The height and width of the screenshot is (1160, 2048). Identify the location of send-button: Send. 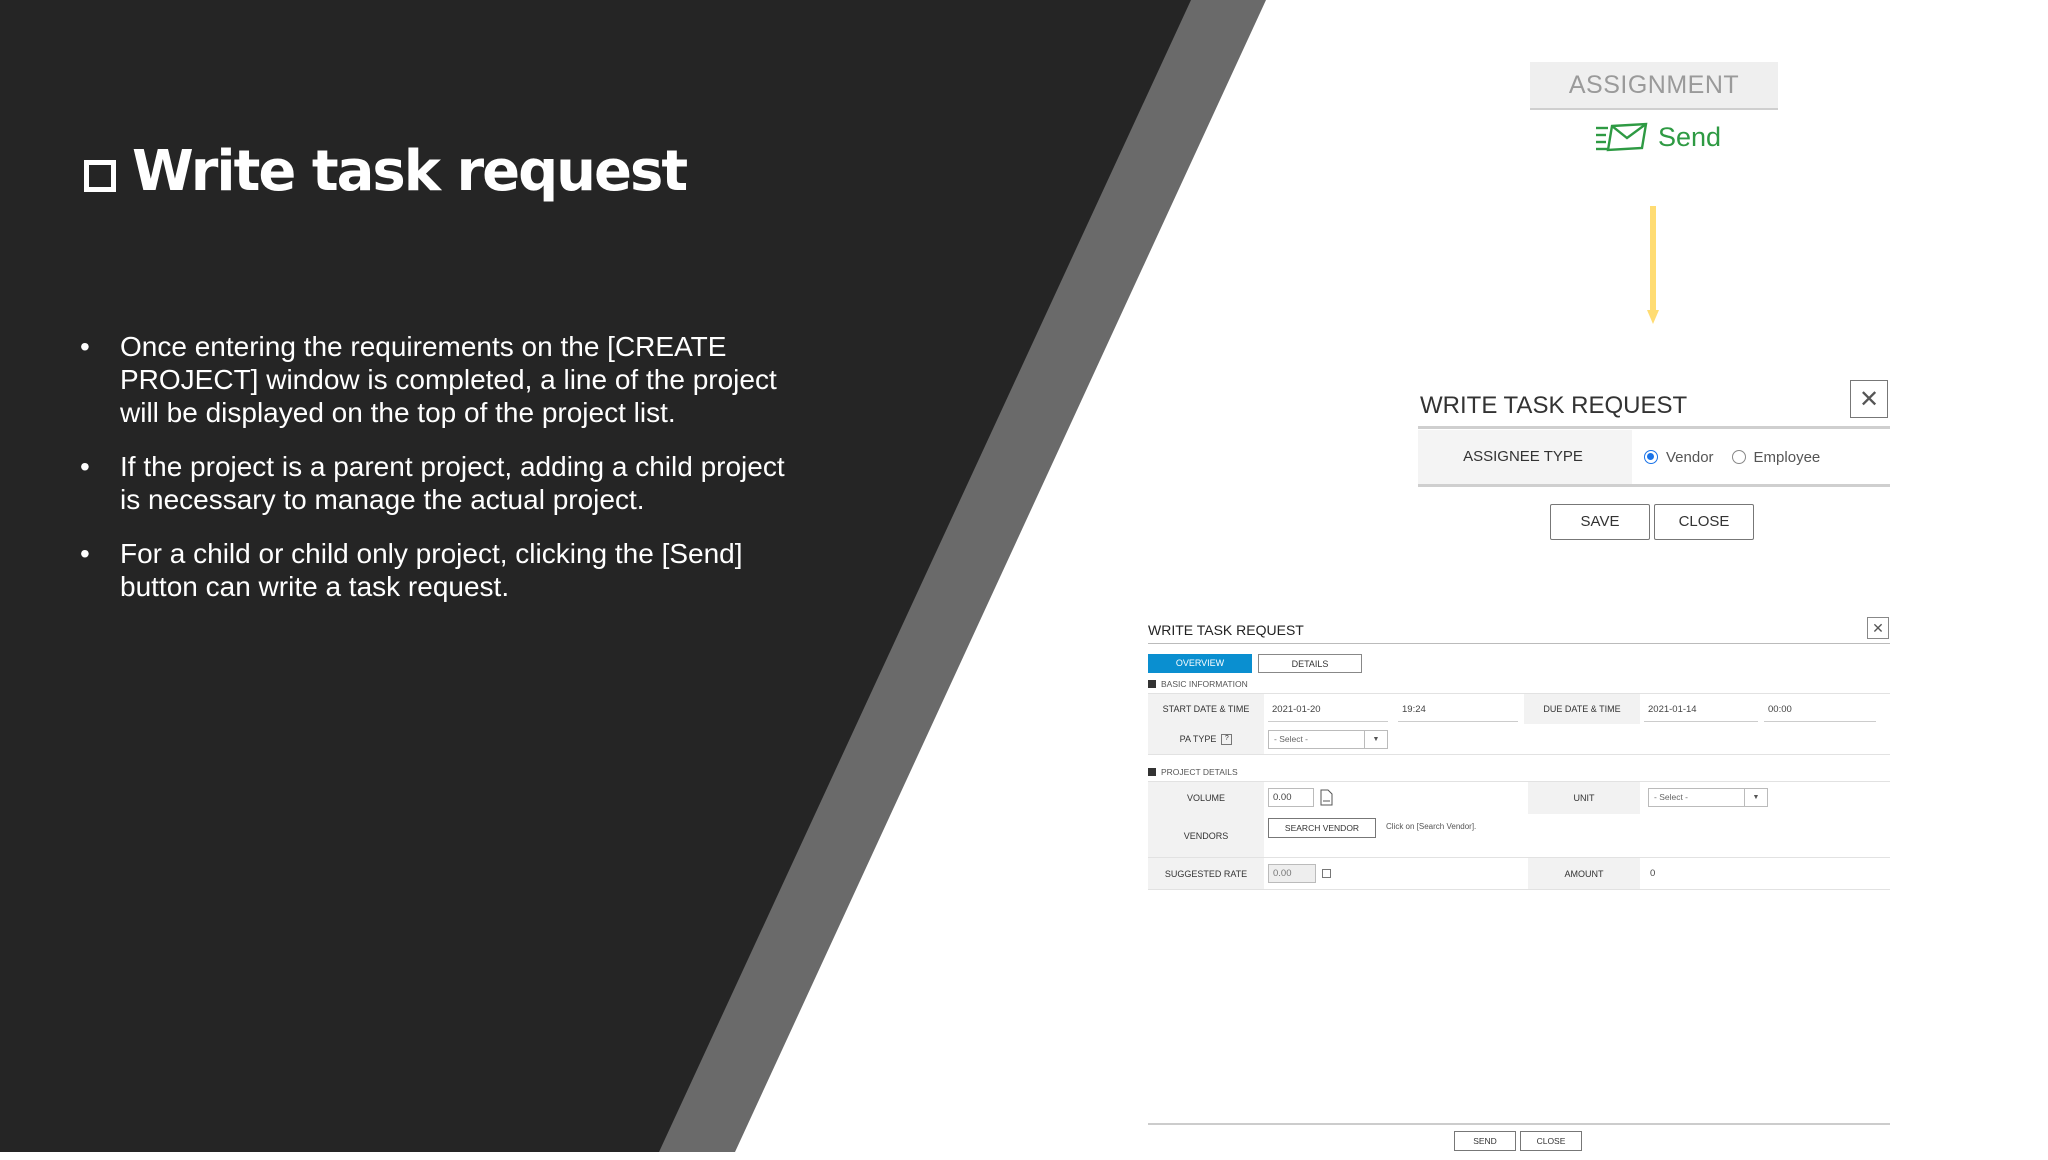
(1657, 137).